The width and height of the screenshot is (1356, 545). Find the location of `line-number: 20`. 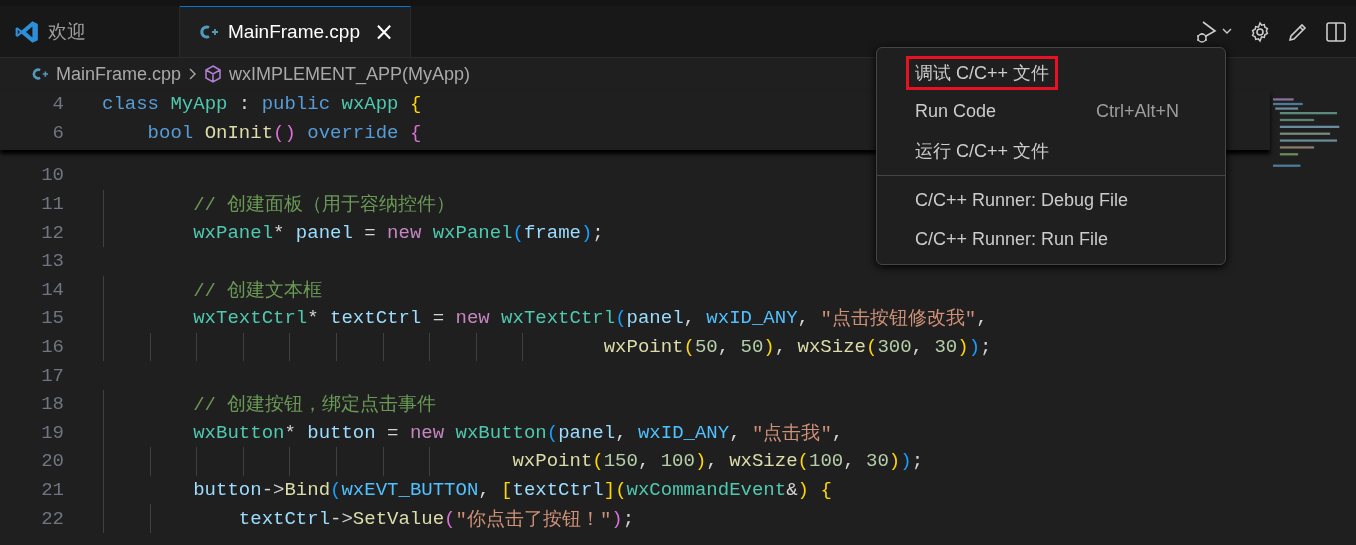

line-number: 20 is located at coordinates (52, 461).